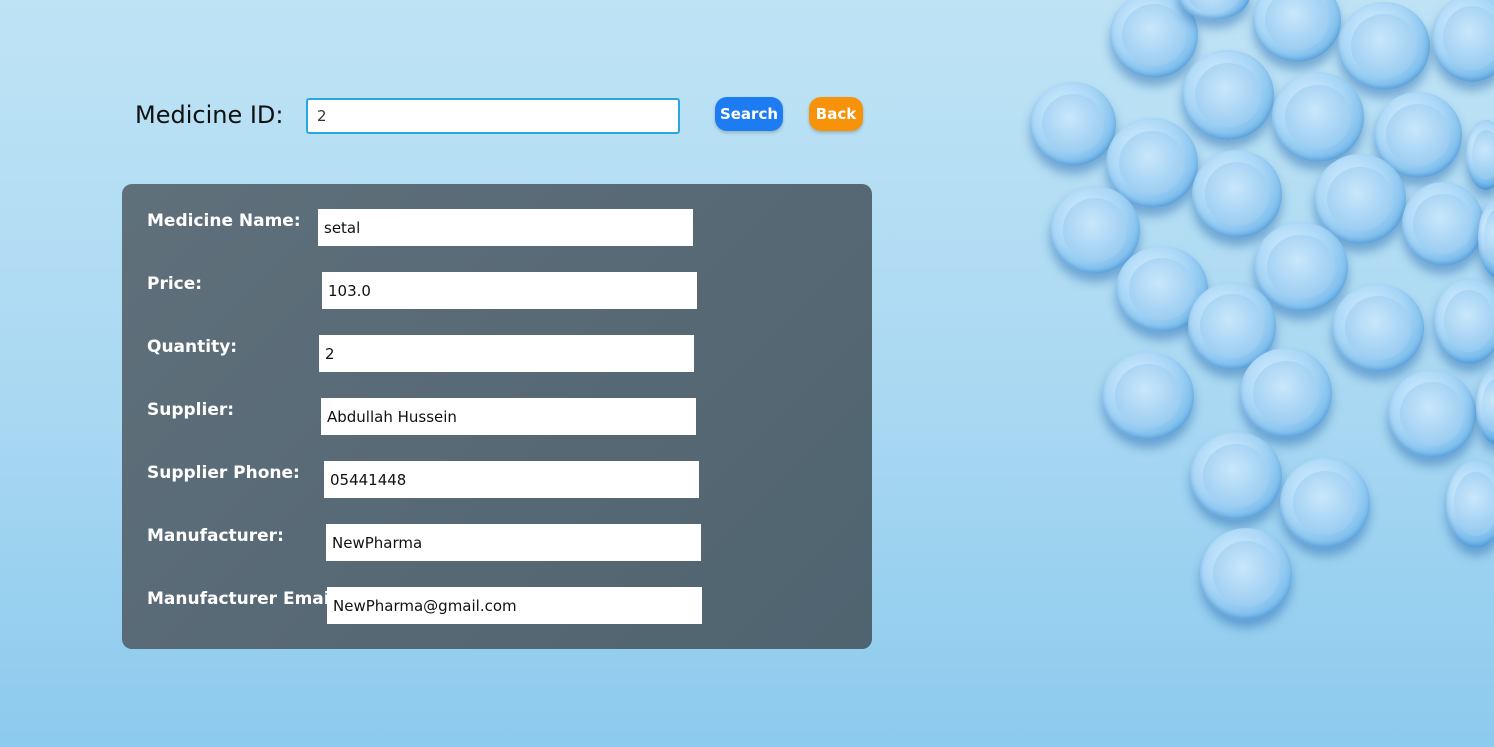  What do you see at coordinates (191, 410) in the screenshot?
I see `supplier-label: Supplier:` at bounding box center [191, 410].